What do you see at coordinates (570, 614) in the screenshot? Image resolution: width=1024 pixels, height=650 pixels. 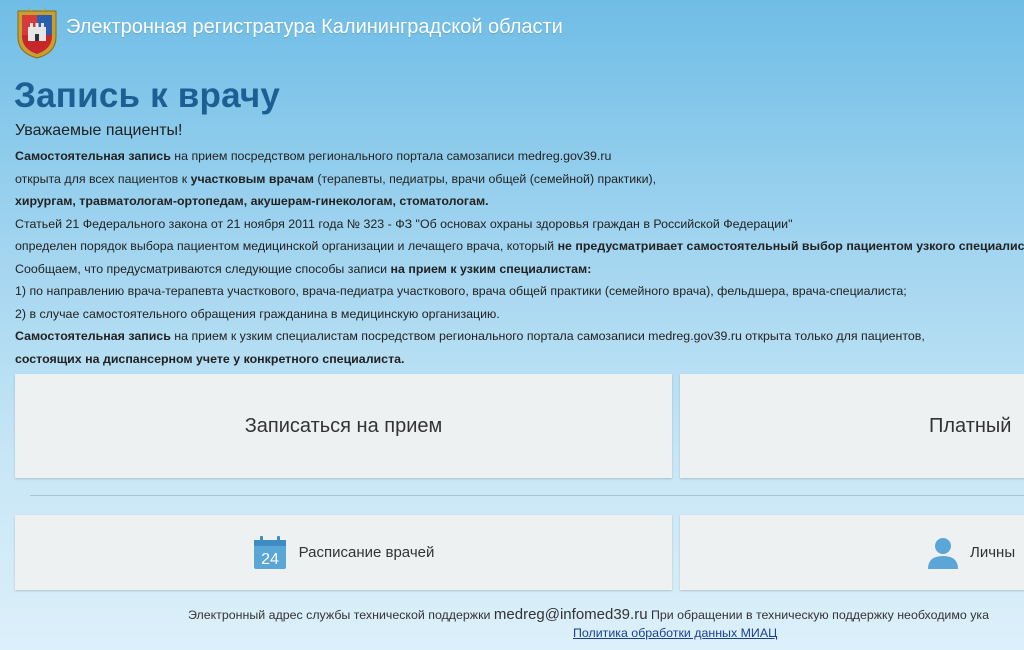 I see `support-email: medreg@infomed39.ru` at bounding box center [570, 614].